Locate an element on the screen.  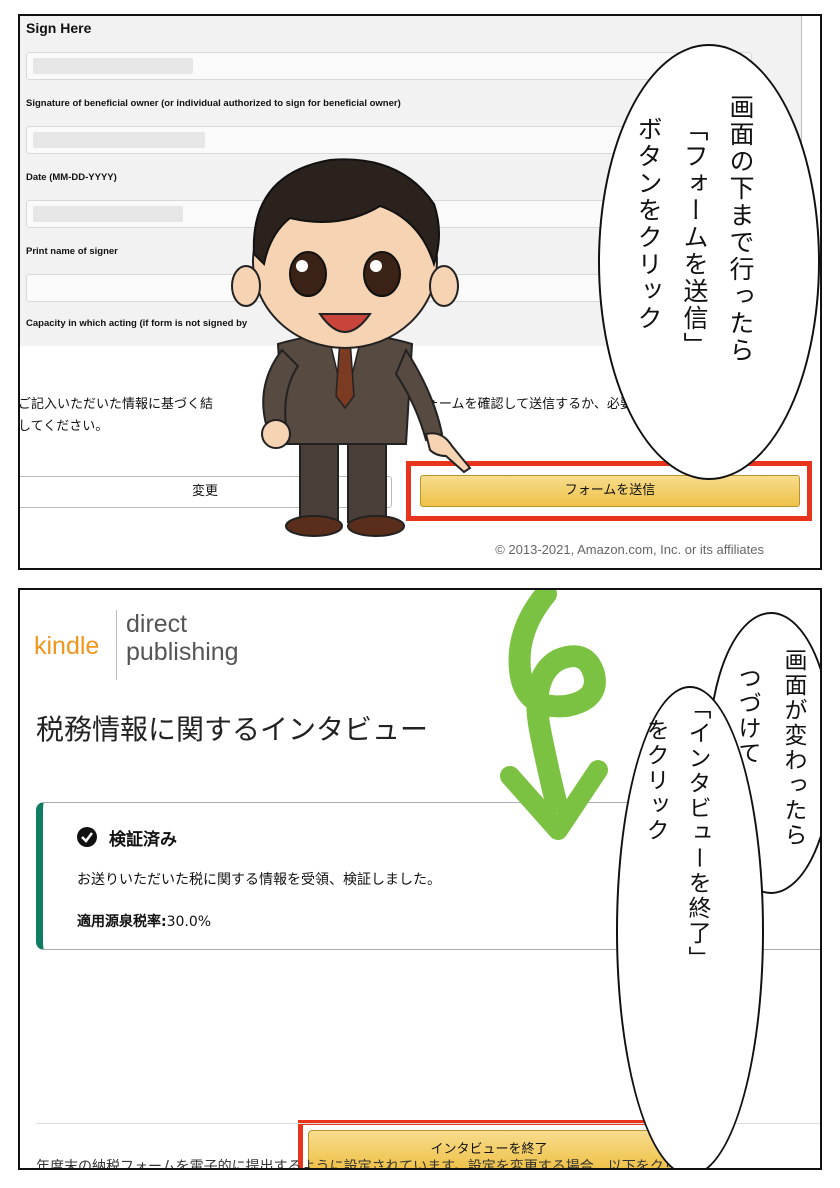
rate-label: 適用源泉税率: is located at coordinates (122, 922).